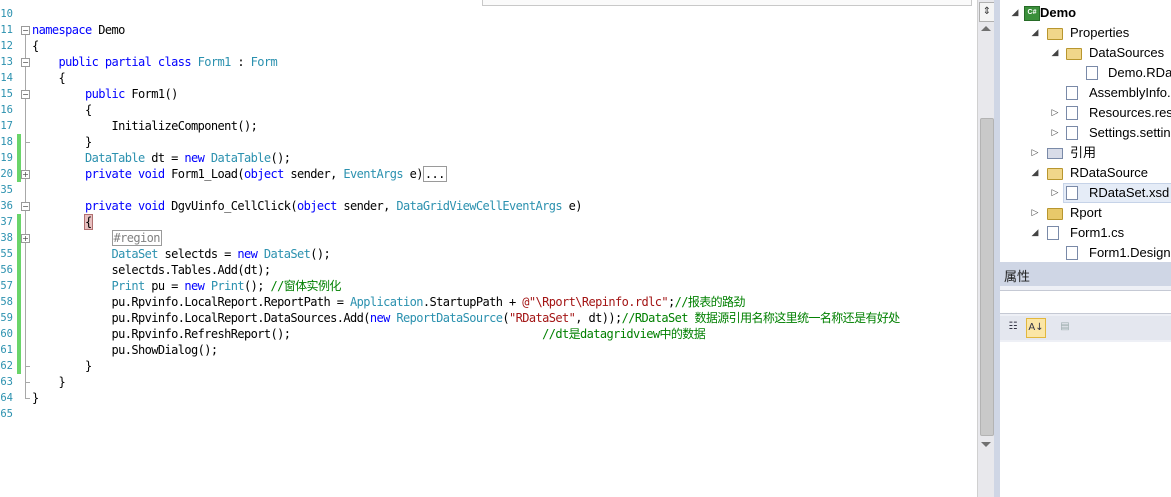  Describe the element at coordinates (1085, 252) in the screenshot. I see `solution-tree-item: Form1.Designer.cs` at that location.